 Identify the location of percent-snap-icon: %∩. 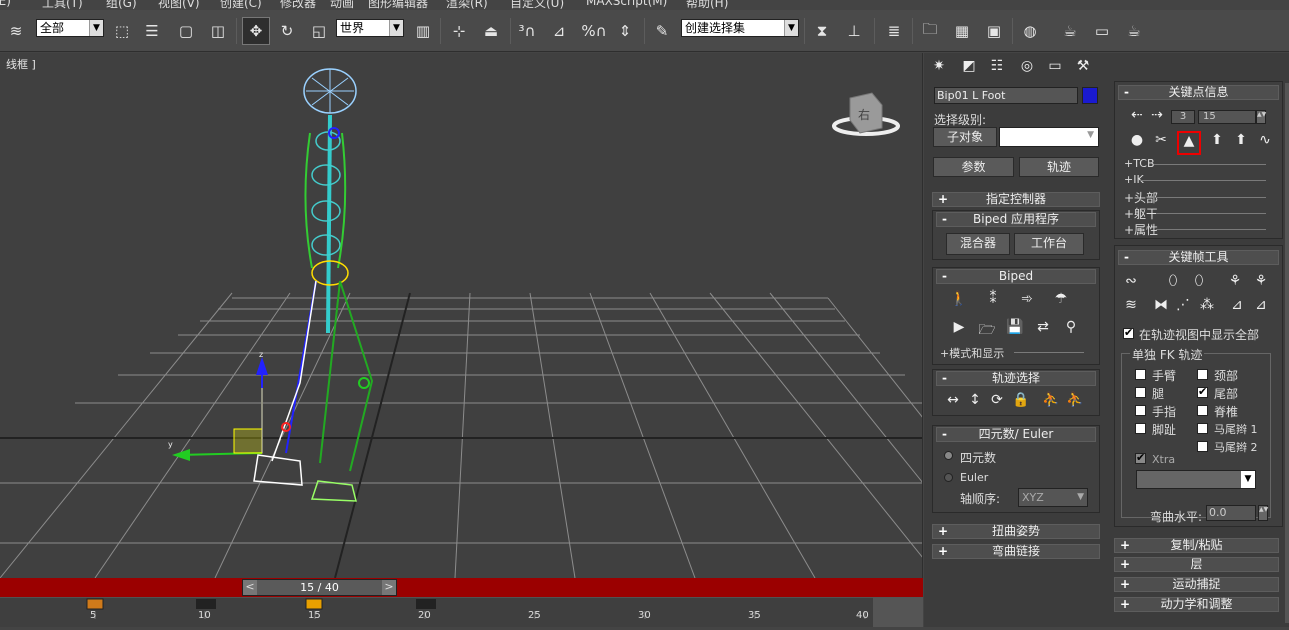
(594, 31).